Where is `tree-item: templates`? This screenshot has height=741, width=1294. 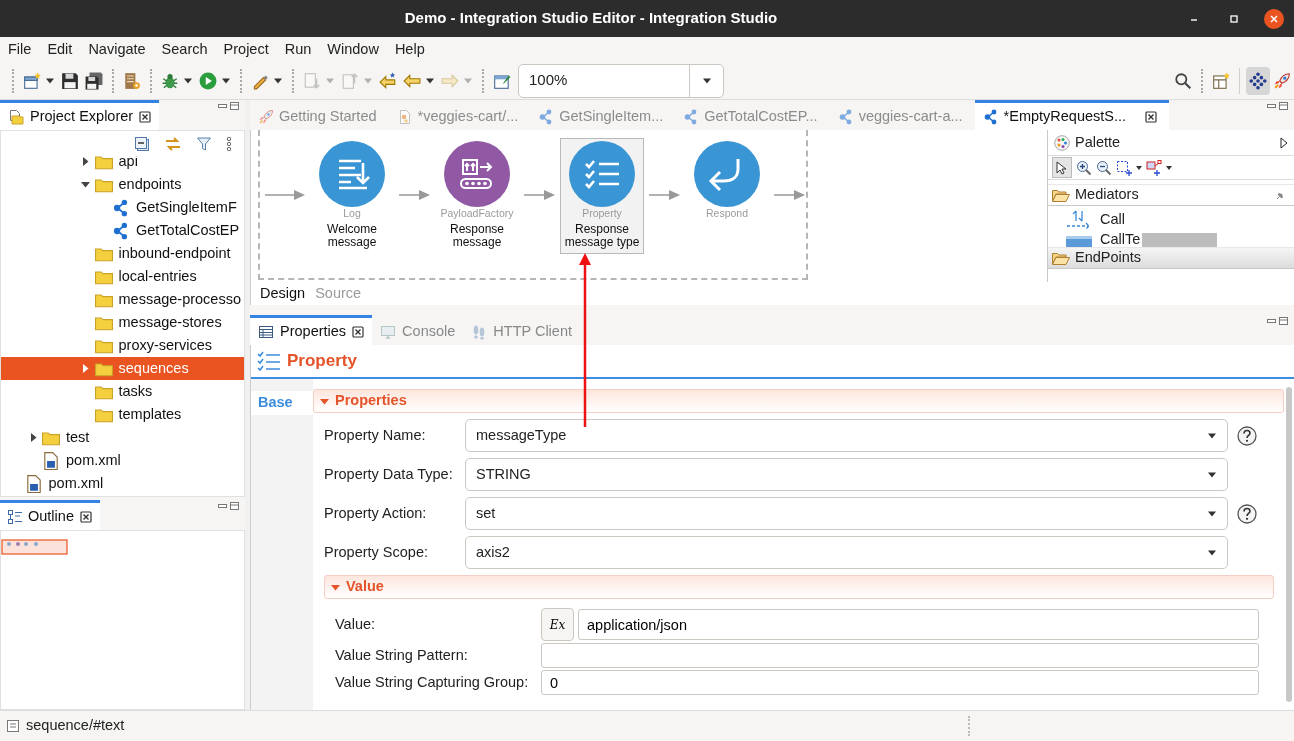
tree-item: templates is located at coordinates (122, 414).